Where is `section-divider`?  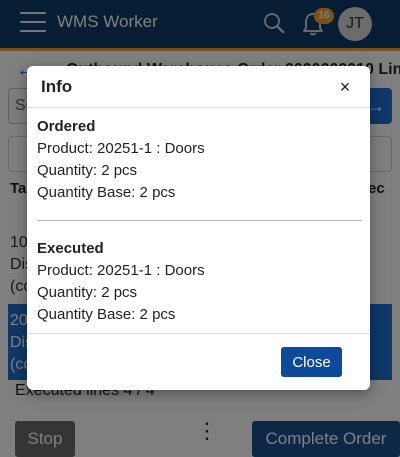 section-divider is located at coordinates (199, 220).